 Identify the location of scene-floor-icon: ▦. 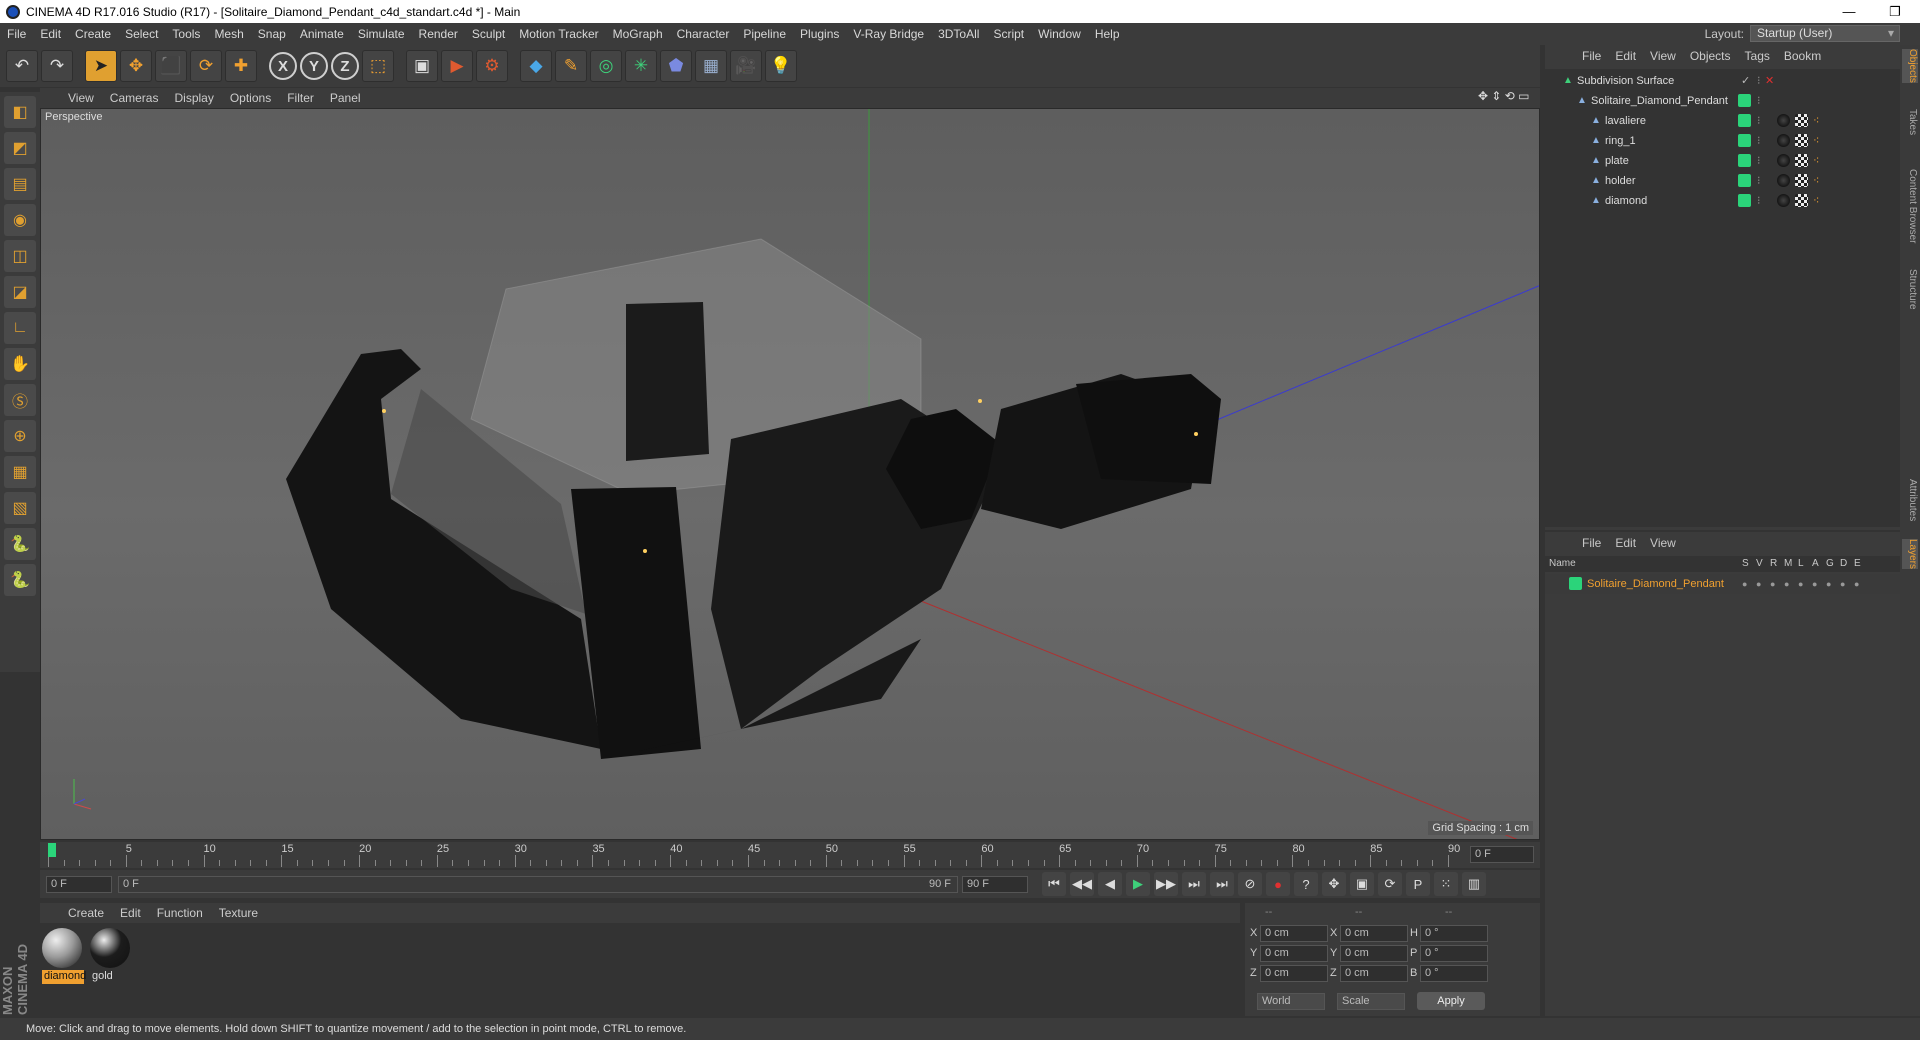
(711, 66).